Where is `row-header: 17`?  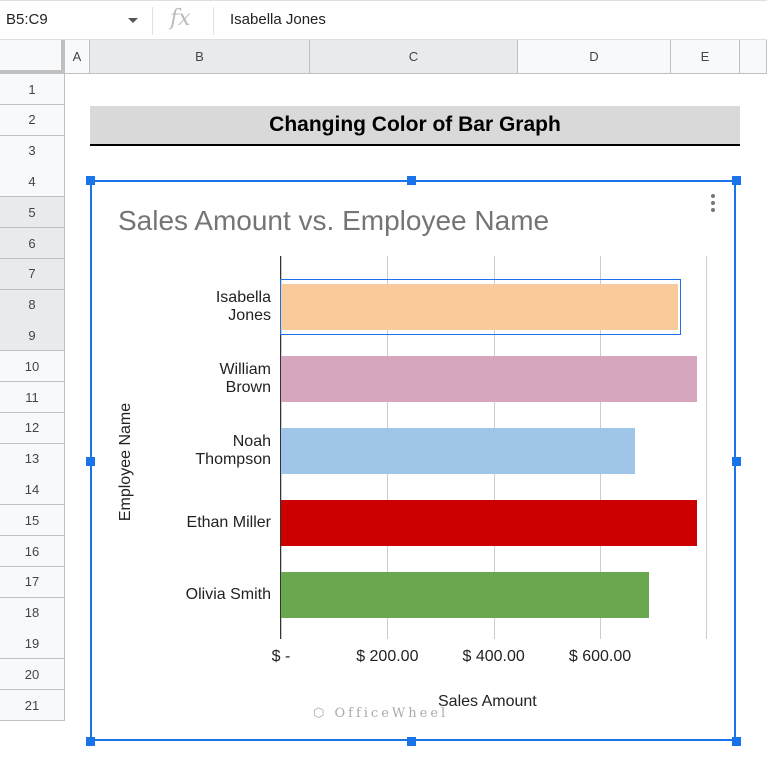
row-header: 17 is located at coordinates (32, 582).